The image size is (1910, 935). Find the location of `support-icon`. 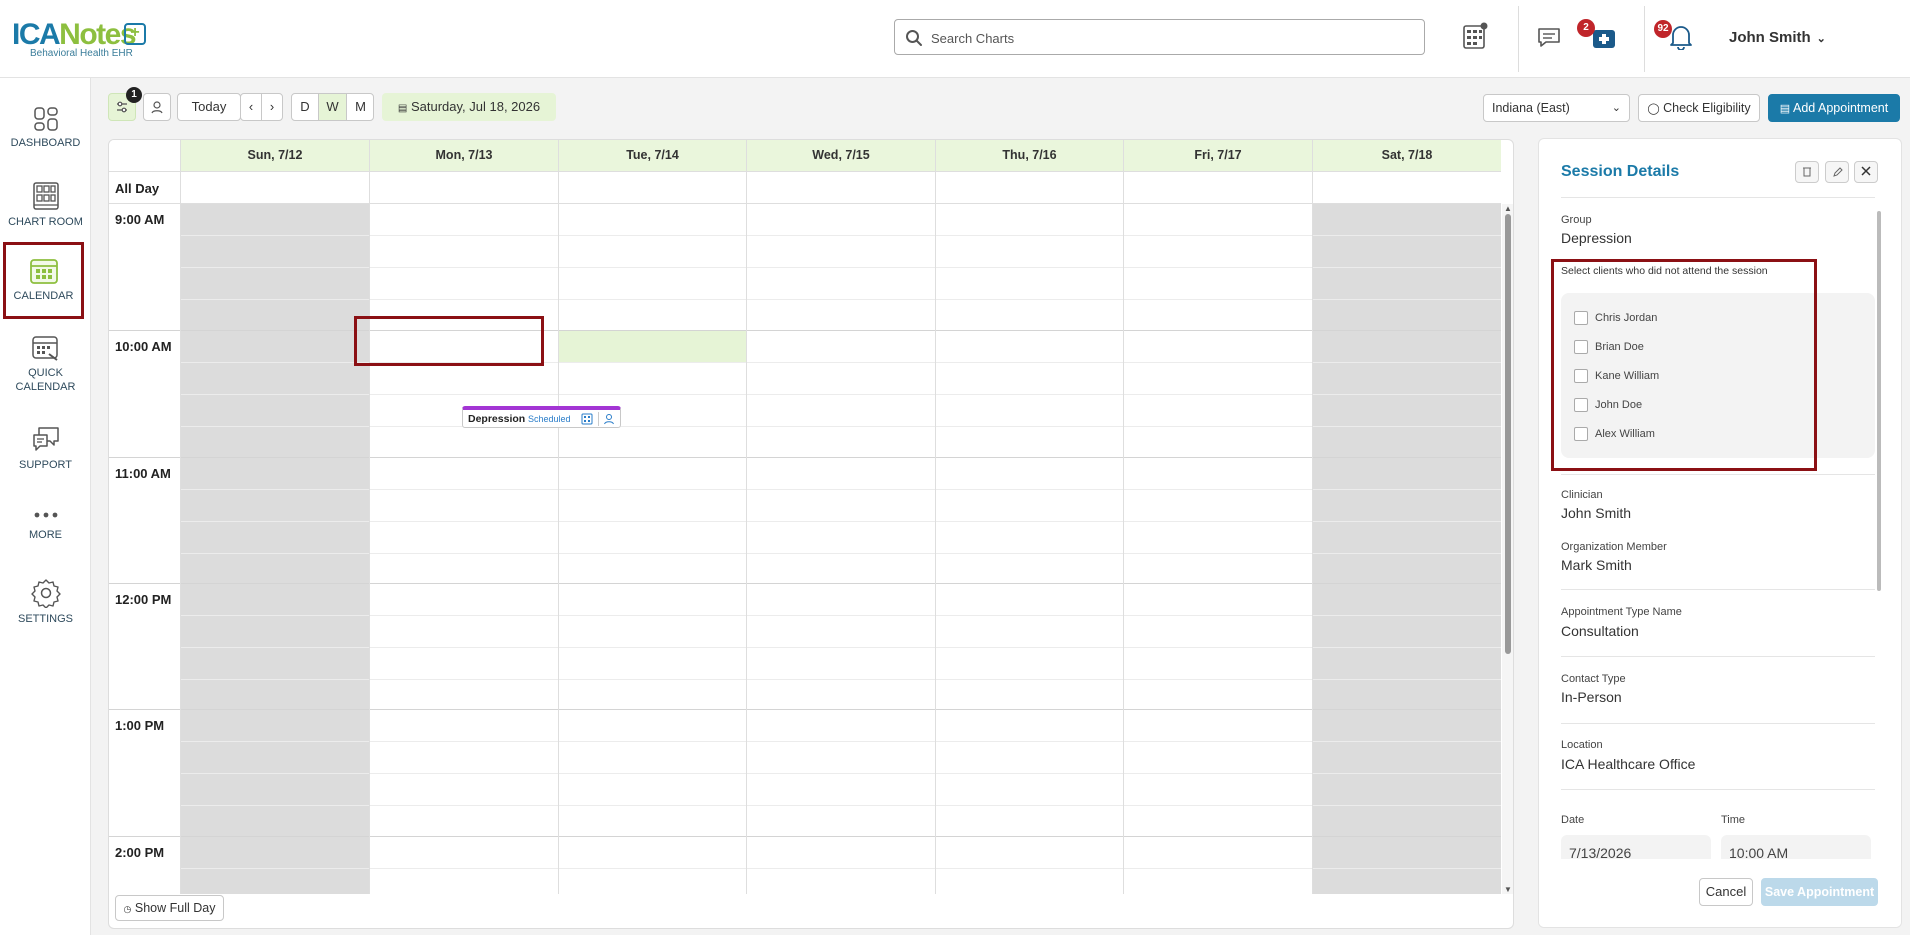

support-icon is located at coordinates (45, 439).